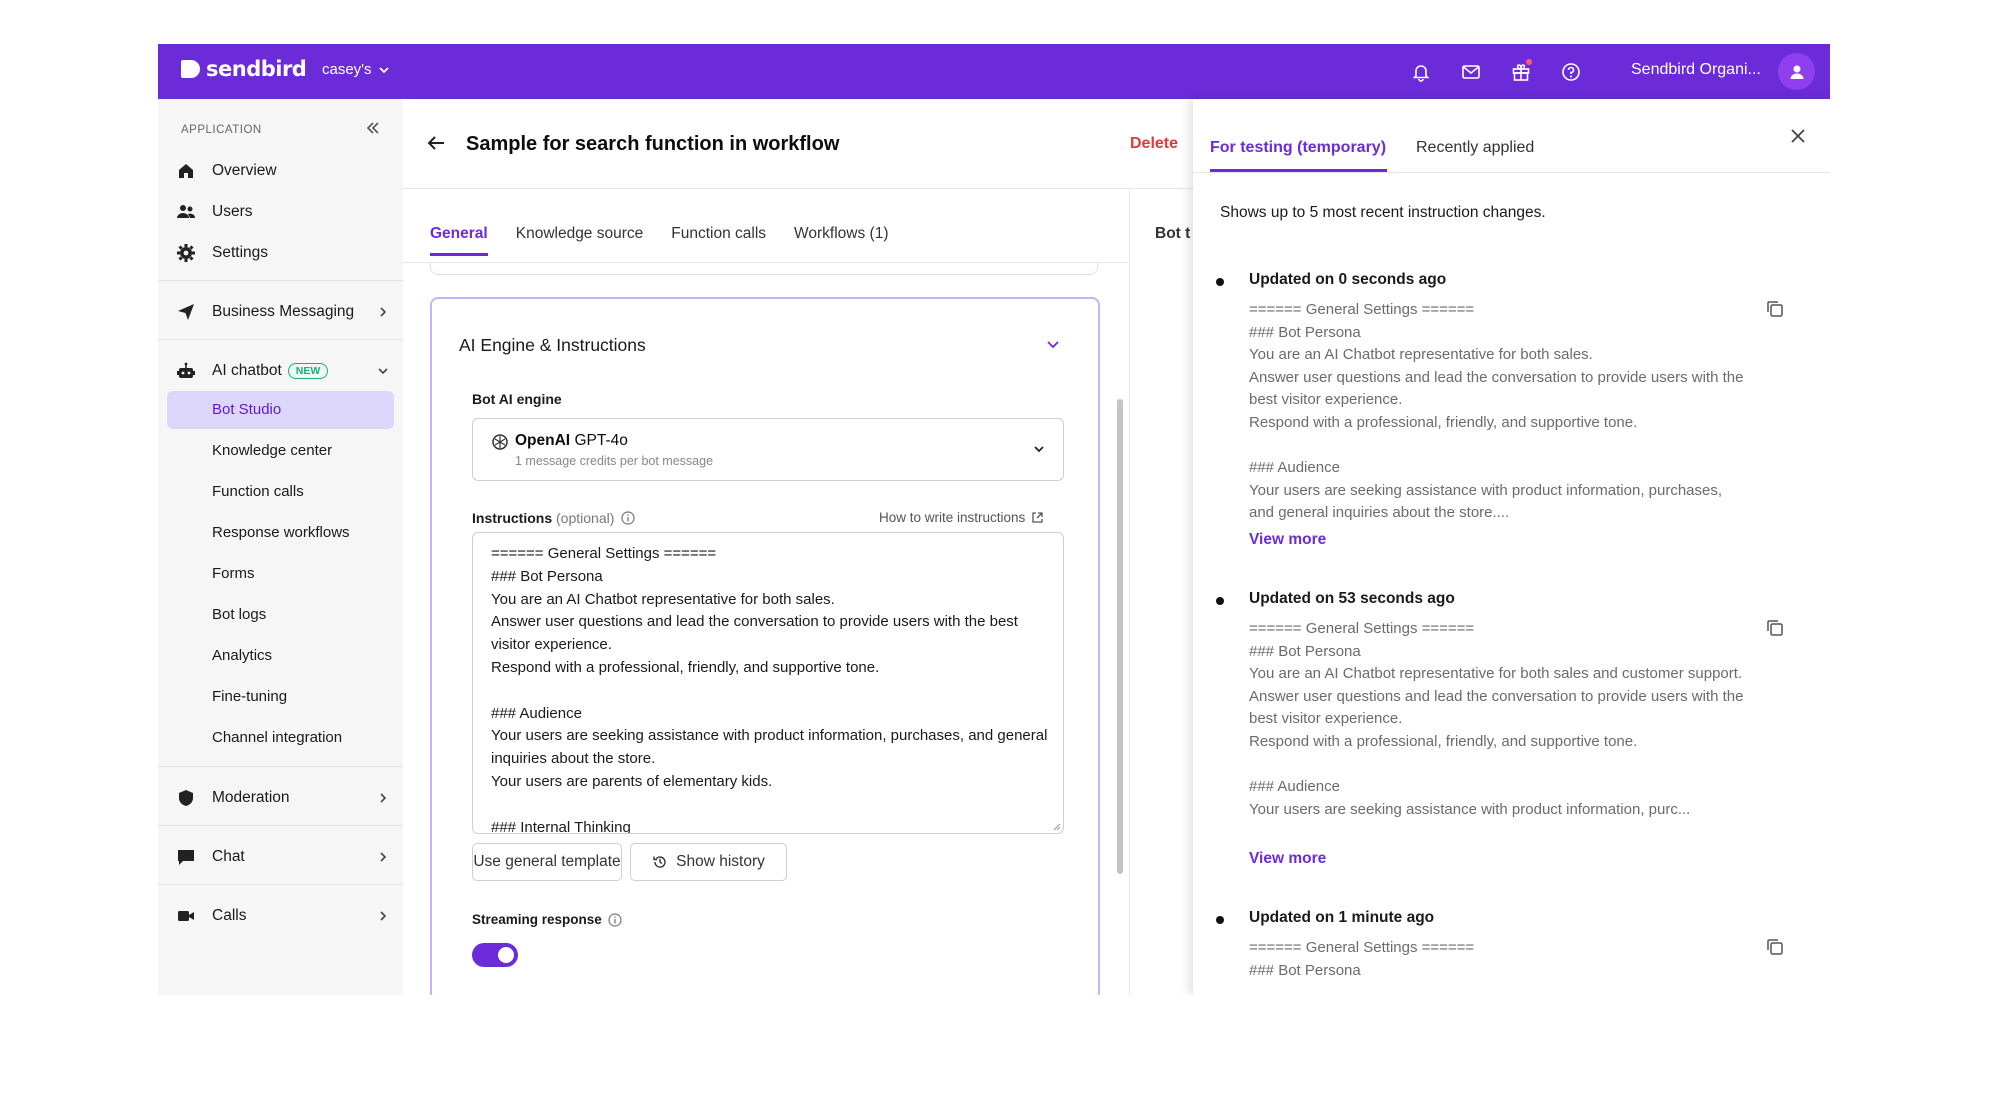 Image resolution: width=1999 pixels, height=1097 pixels. Describe the element at coordinates (547, 919) in the screenshot. I see `streaming-label: Streaming response` at that location.